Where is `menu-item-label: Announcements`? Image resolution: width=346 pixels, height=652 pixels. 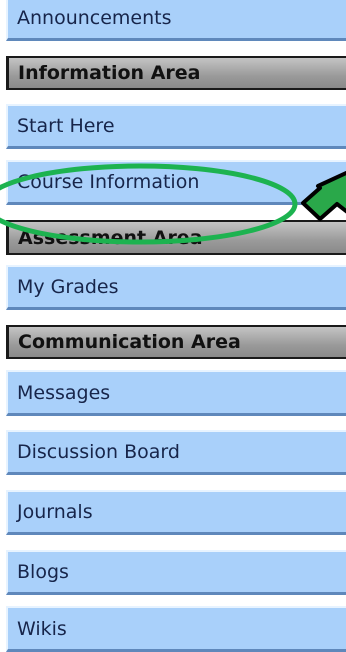 menu-item-label: Announcements is located at coordinates (94, 18).